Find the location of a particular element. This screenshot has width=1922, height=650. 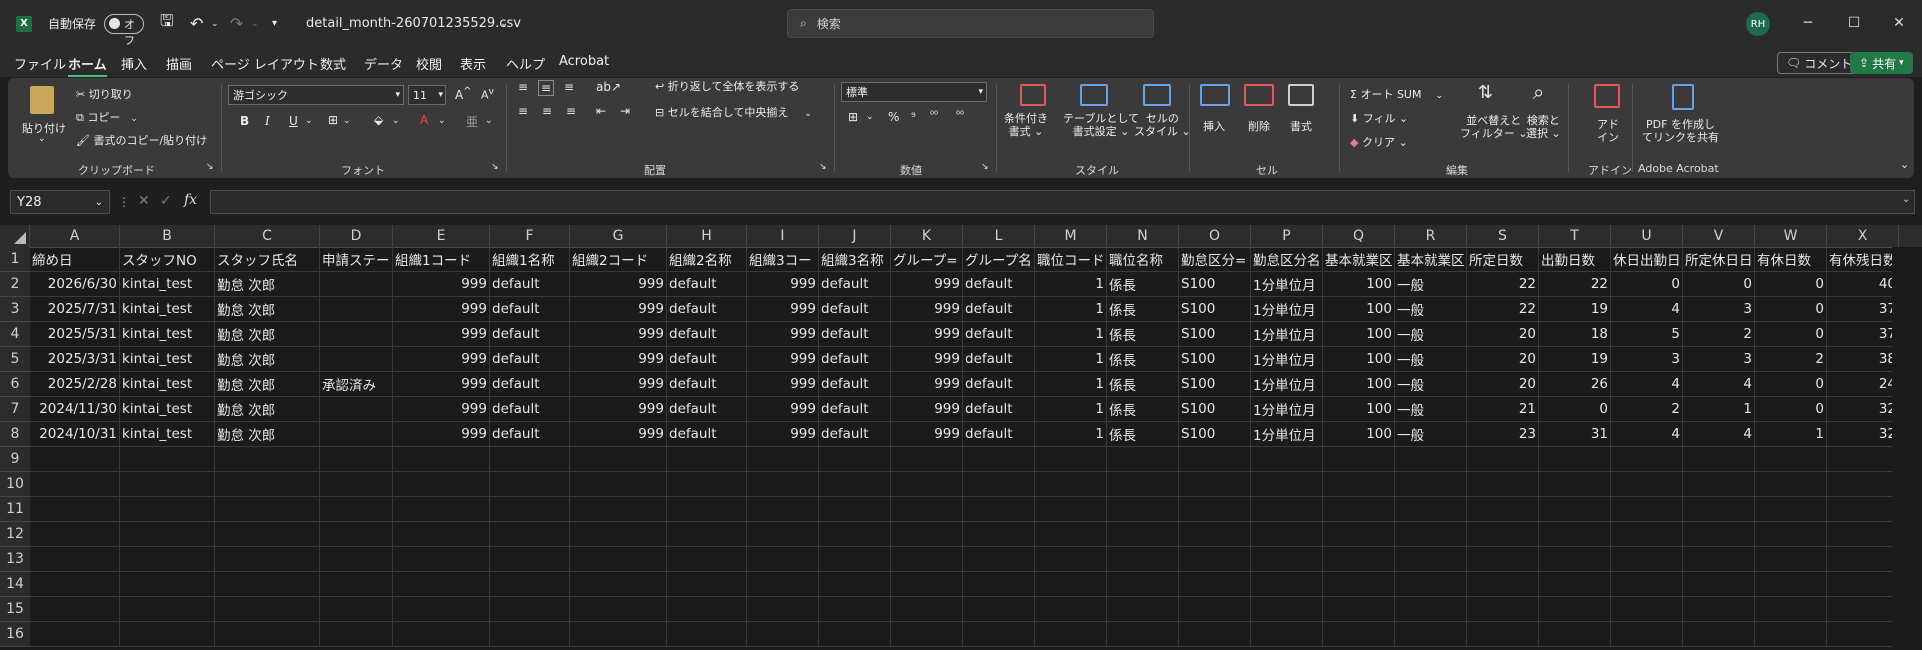

column-header: H is located at coordinates (707, 236).